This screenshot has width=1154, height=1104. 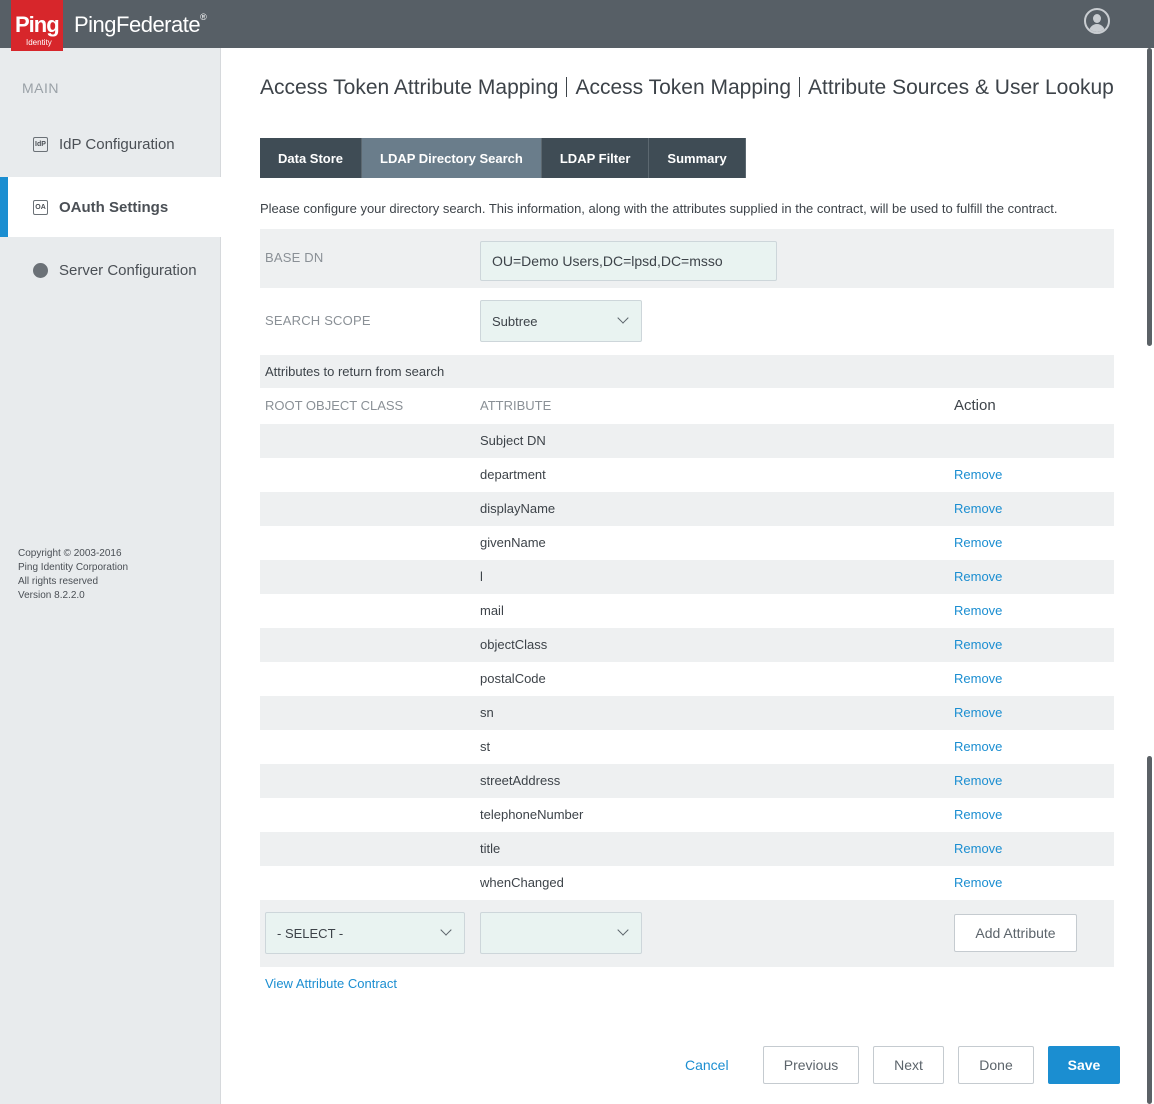 I want to click on add-attribute-button: Add Attribute, so click(x=1015, y=933).